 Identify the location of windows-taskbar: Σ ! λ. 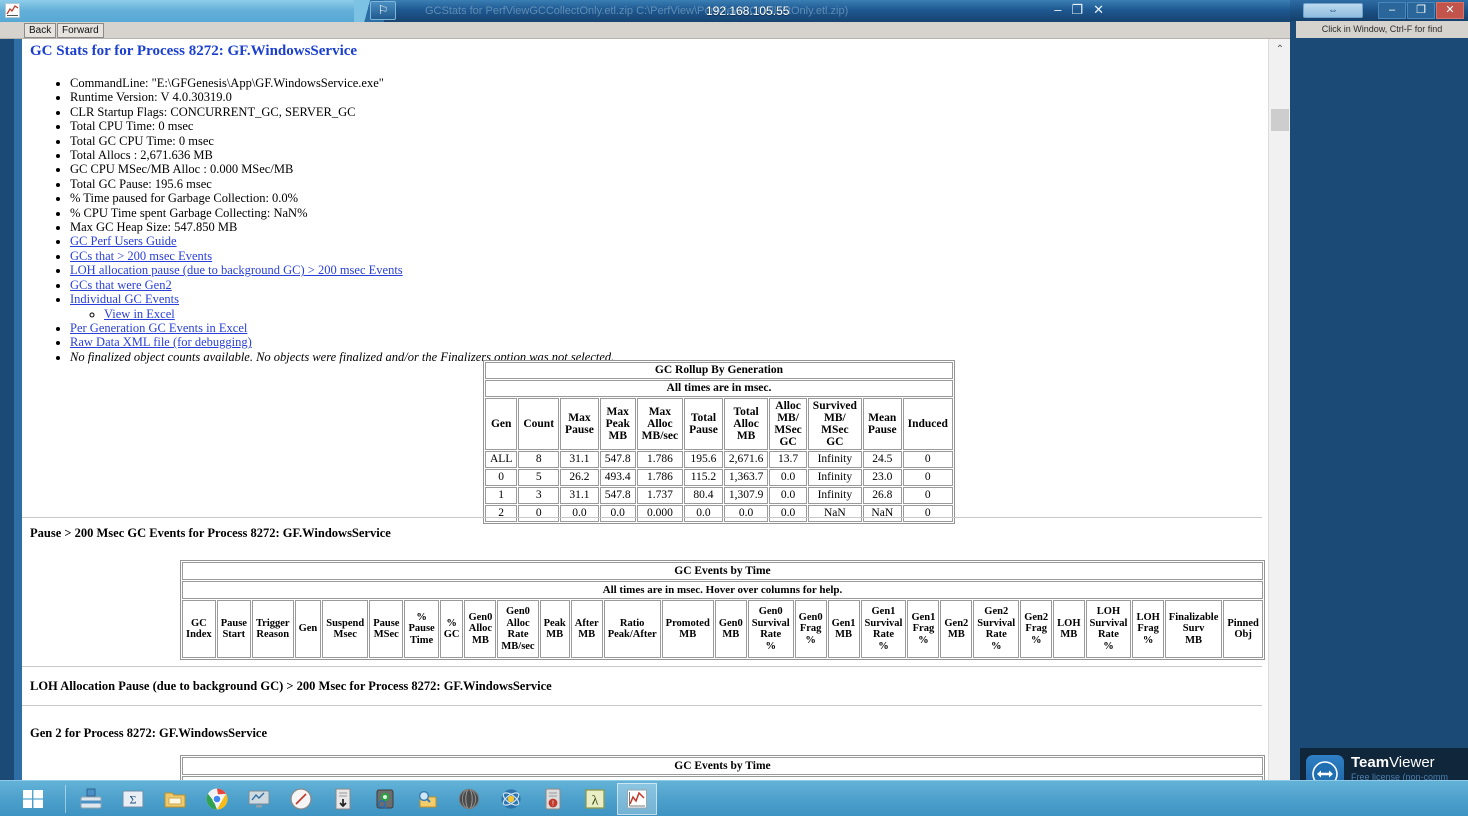
(734, 798).